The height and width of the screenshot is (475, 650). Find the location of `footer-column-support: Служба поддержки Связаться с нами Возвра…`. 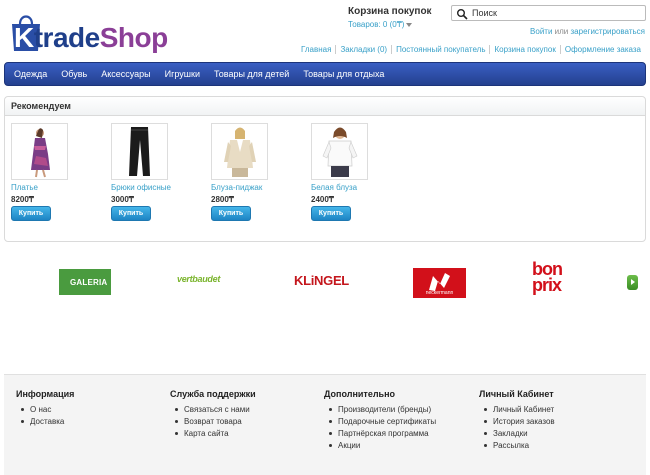

footer-column-support: Служба поддержки Связаться с нами Возвра… is located at coordinates (213, 414).